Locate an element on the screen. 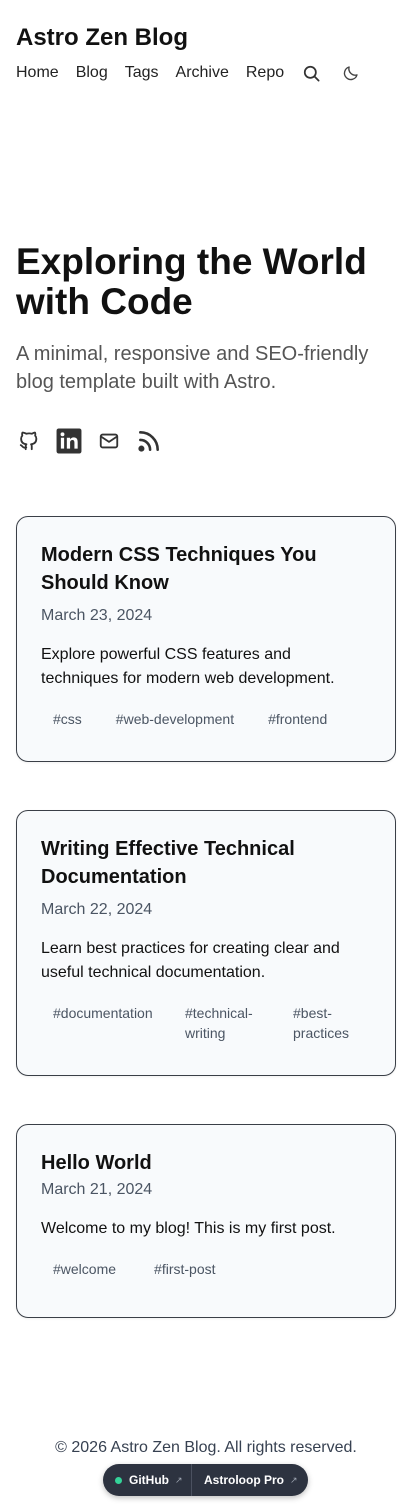  moon-icon is located at coordinates (351, 73).